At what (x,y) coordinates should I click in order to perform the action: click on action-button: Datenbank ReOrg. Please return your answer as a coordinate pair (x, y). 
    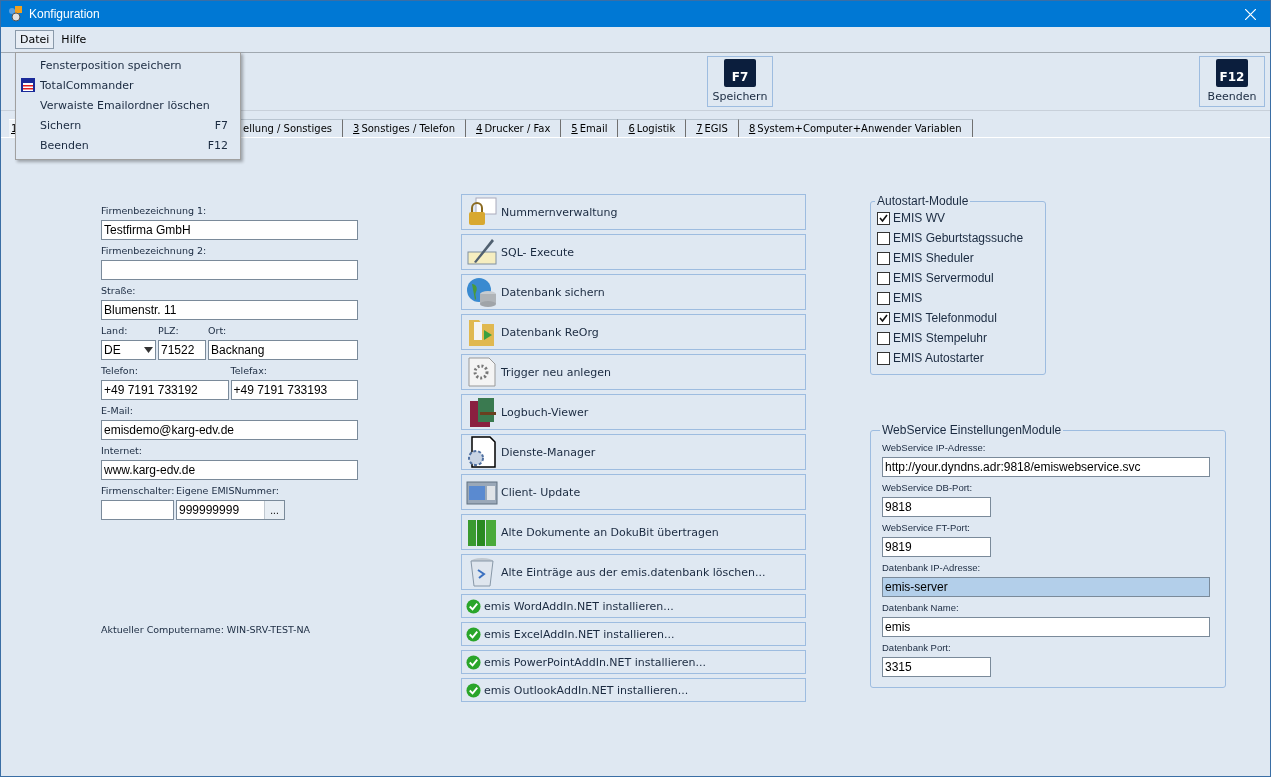
    Looking at the image, I should click on (633, 332).